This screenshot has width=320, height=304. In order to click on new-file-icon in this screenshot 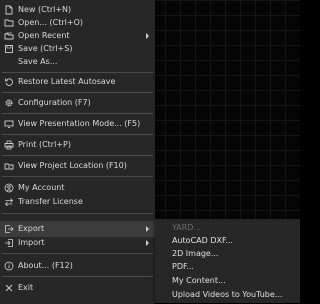, I will do `click(8, 10)`.